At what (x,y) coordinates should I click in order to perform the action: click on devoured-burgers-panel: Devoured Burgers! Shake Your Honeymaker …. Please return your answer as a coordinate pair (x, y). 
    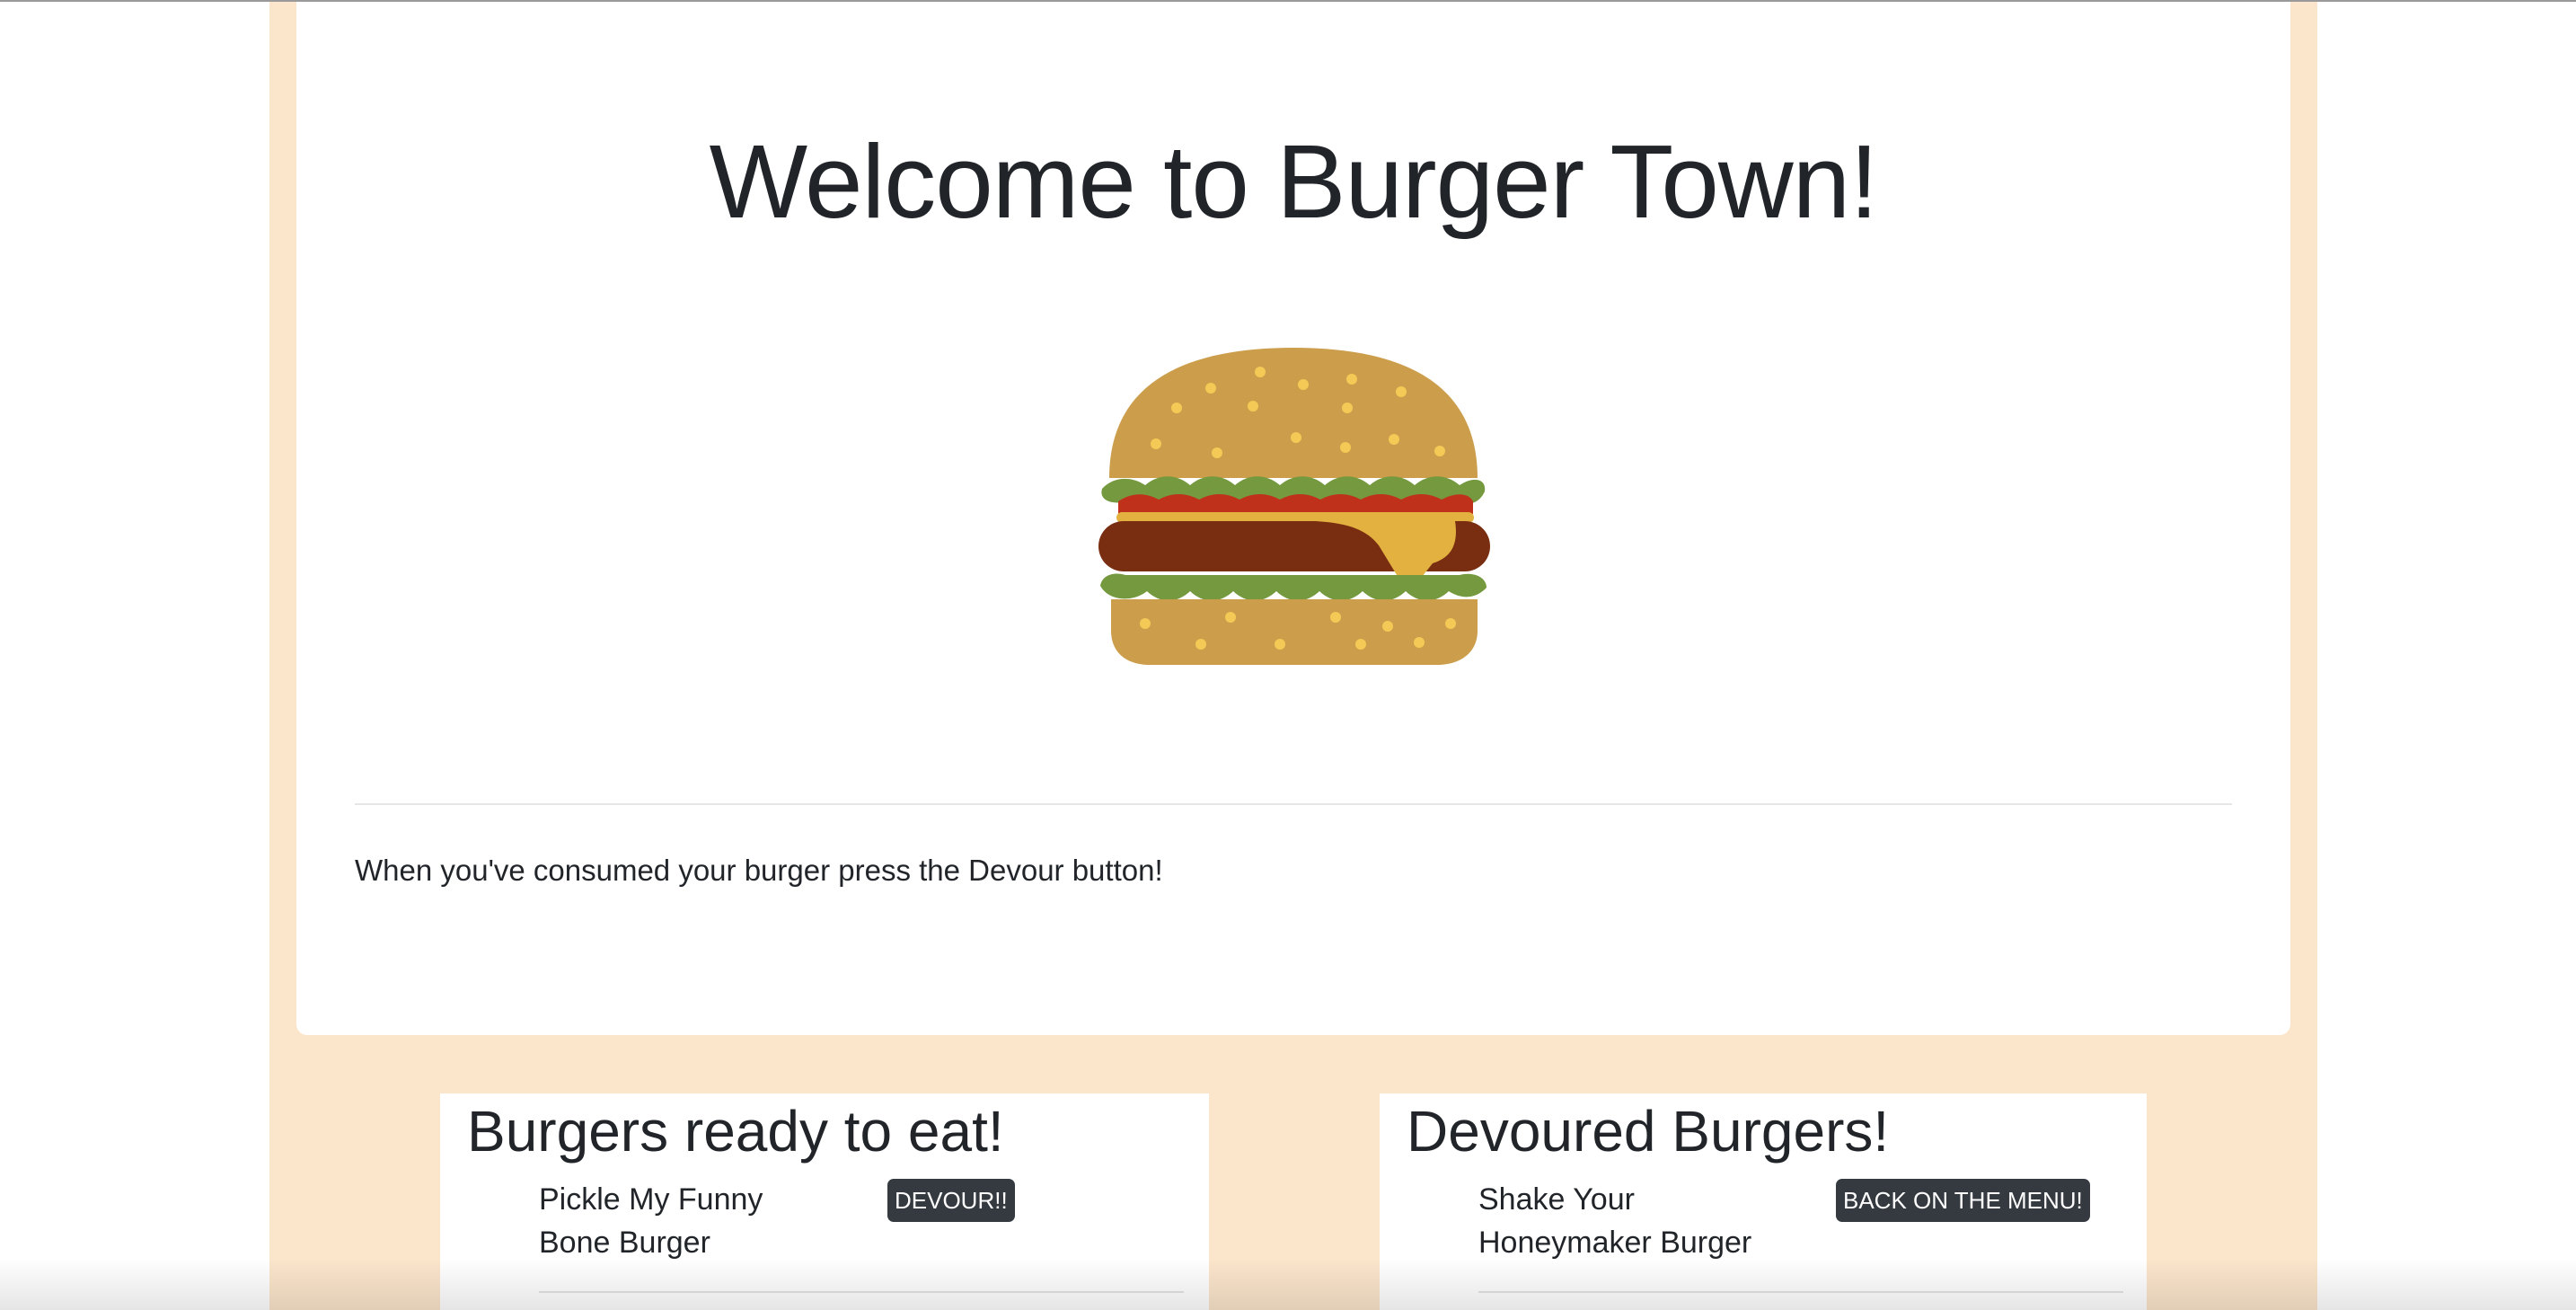
    Looking at the image, I should click on (1763, 1201).